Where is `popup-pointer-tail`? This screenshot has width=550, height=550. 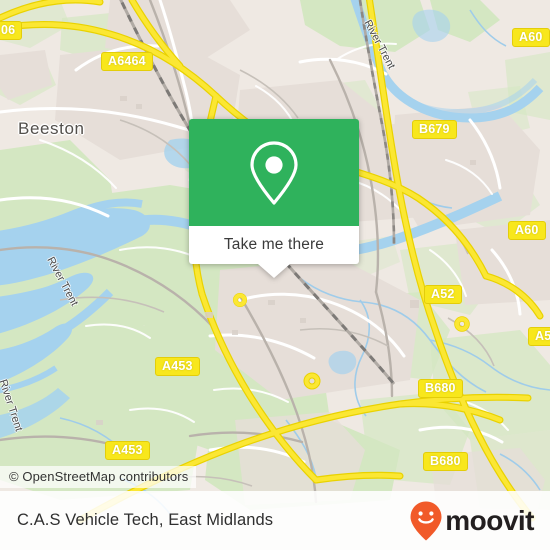
popup-pointer-tail is located at coordinates (274, 271).